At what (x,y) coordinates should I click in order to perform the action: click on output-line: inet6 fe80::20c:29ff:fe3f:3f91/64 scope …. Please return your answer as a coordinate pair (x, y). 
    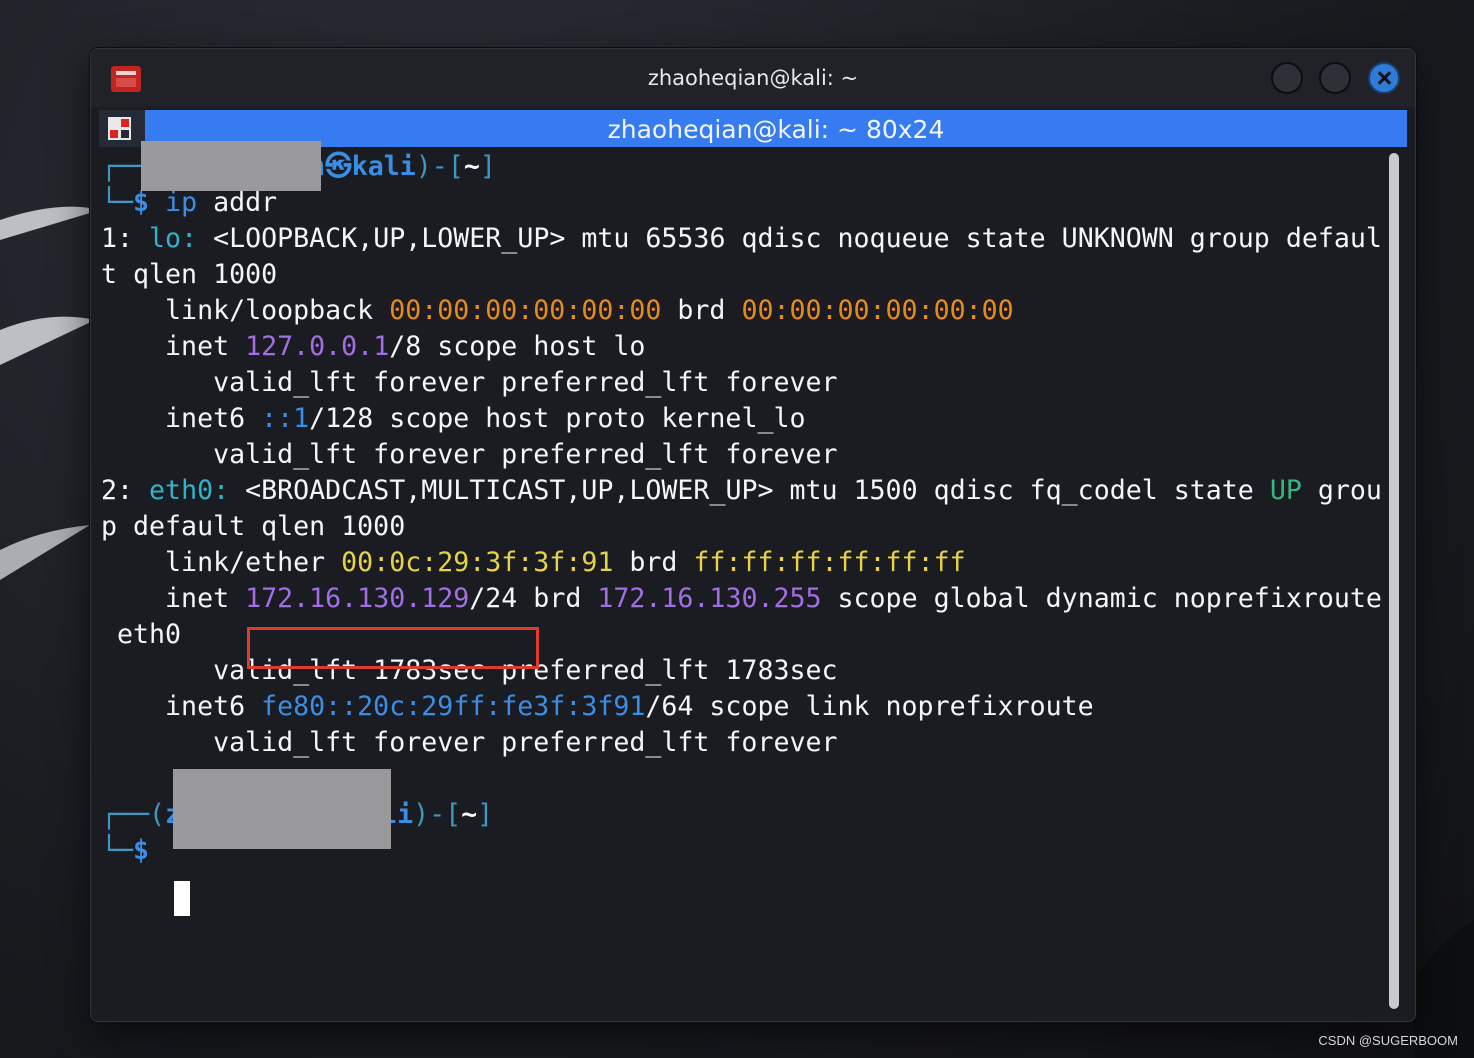
    Looking at the image, I should click on (597, 706).